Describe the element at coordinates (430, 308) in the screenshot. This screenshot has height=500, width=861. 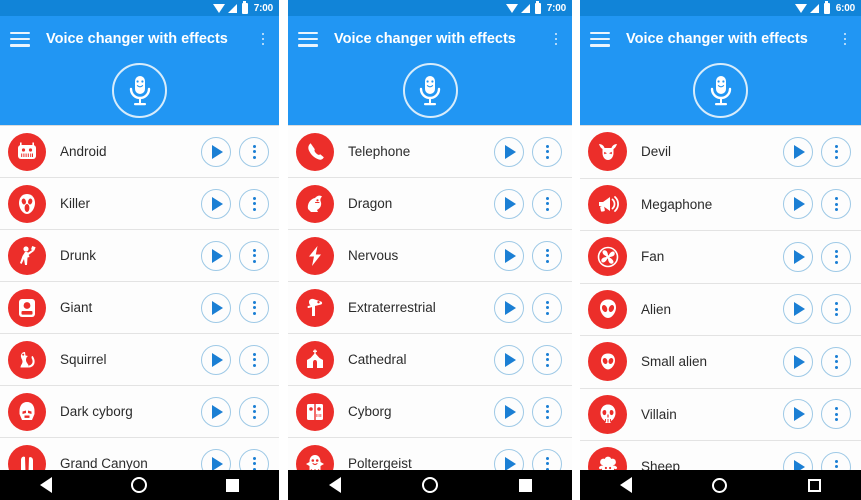
I see `table-row: Extraterrestrial` at that location.